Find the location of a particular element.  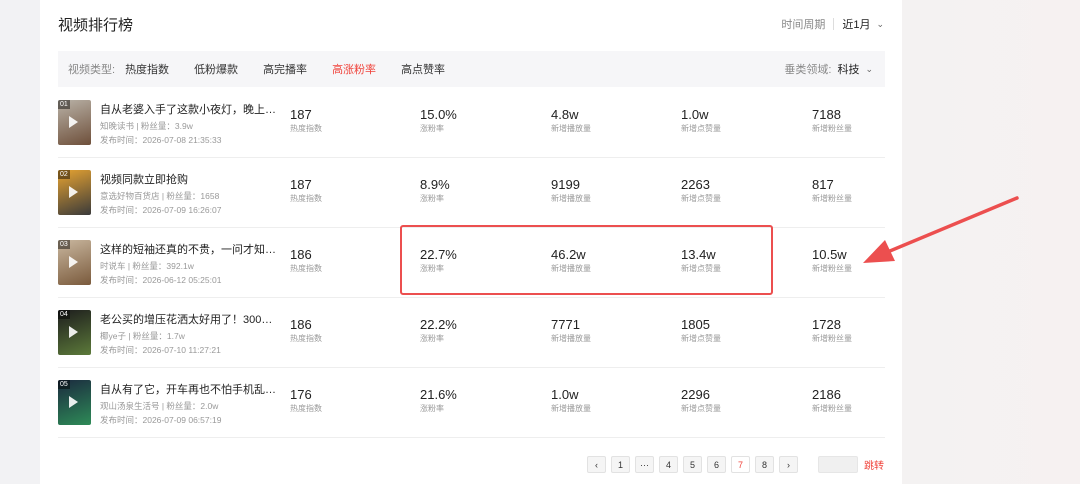

metric-value: 1805 is located at coordinates (695, 324).